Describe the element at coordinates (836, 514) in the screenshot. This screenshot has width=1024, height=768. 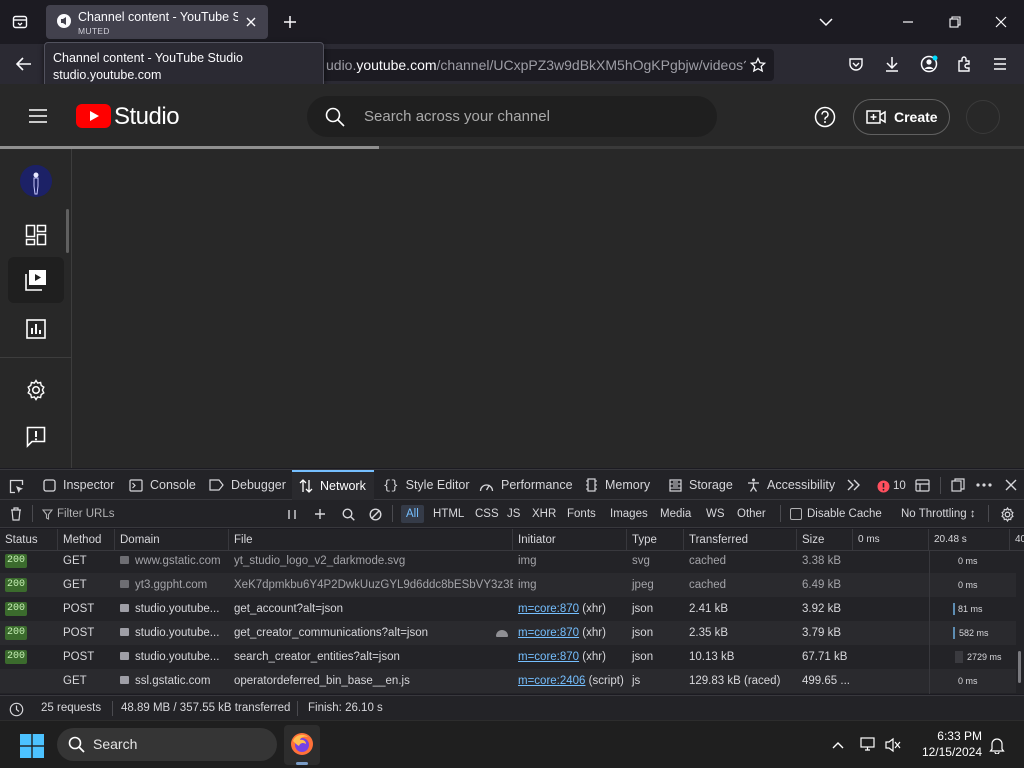
I see `disable-cache-toggle: Disable Cache` at that location.